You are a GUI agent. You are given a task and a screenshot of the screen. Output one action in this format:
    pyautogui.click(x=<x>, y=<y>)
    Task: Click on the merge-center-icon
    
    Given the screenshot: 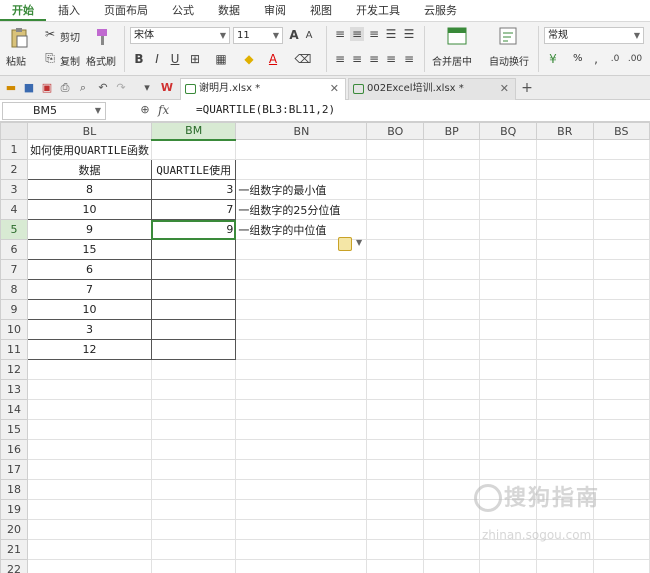 What is the action you would take?
    pyautogui.click(x=457, y=36)
    